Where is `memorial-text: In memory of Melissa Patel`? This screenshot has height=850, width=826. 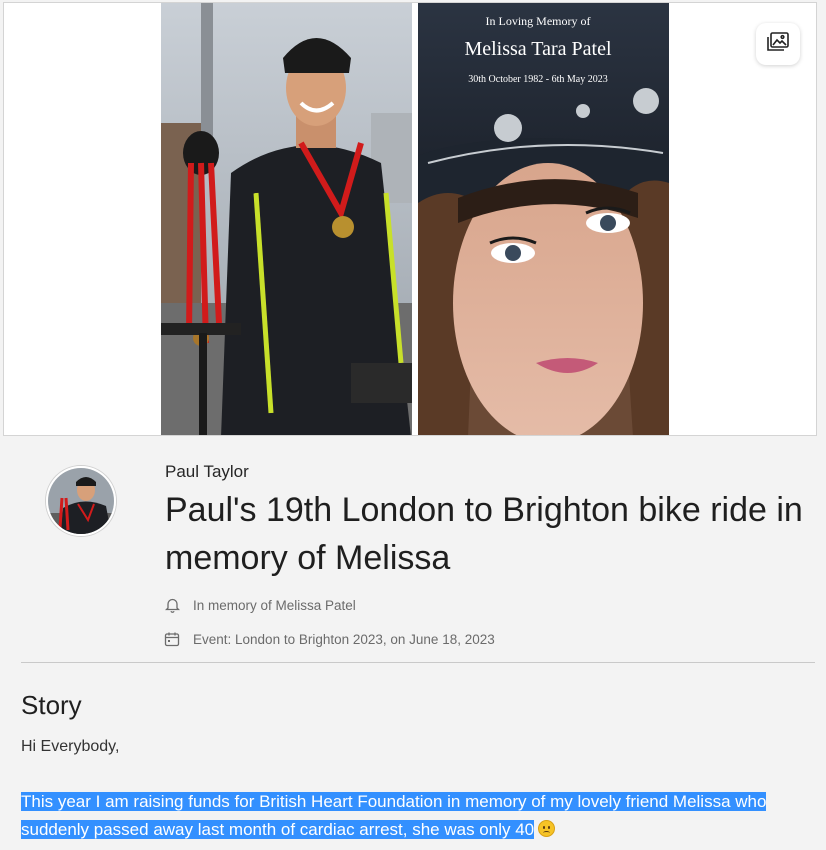
memorial-text: In memory of Melissa Patel is located at coordinates (274, 605).